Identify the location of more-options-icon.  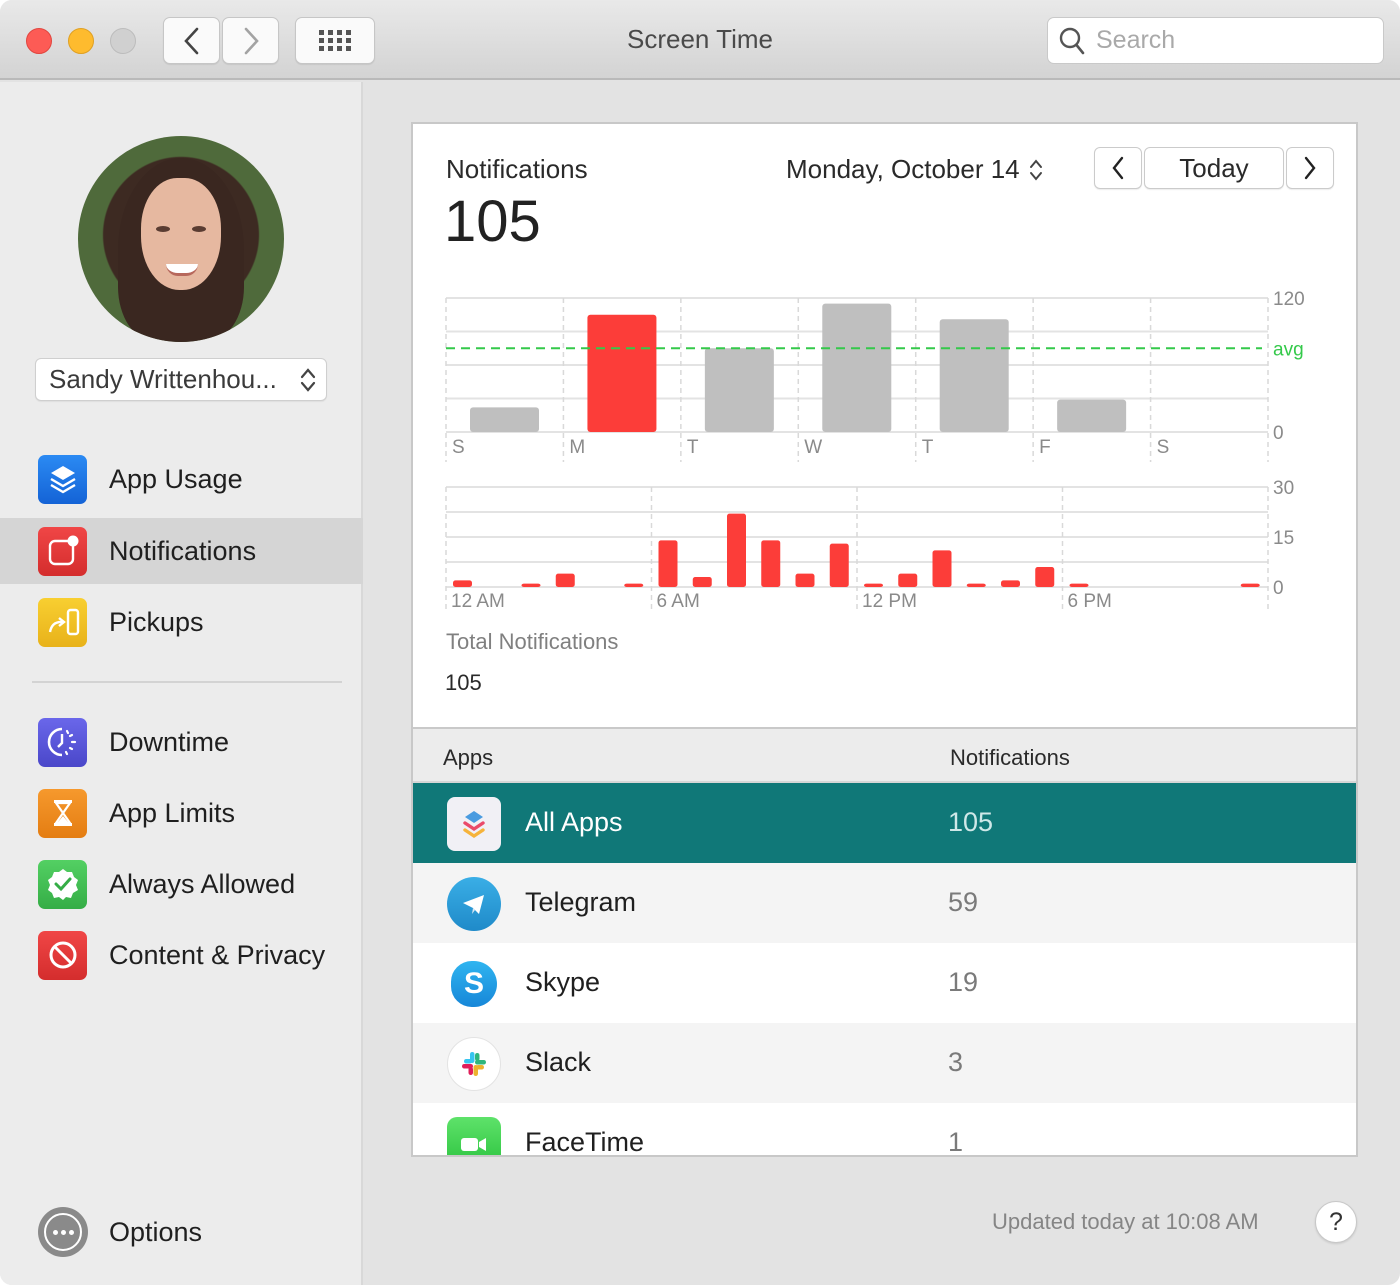
(63, 1232).